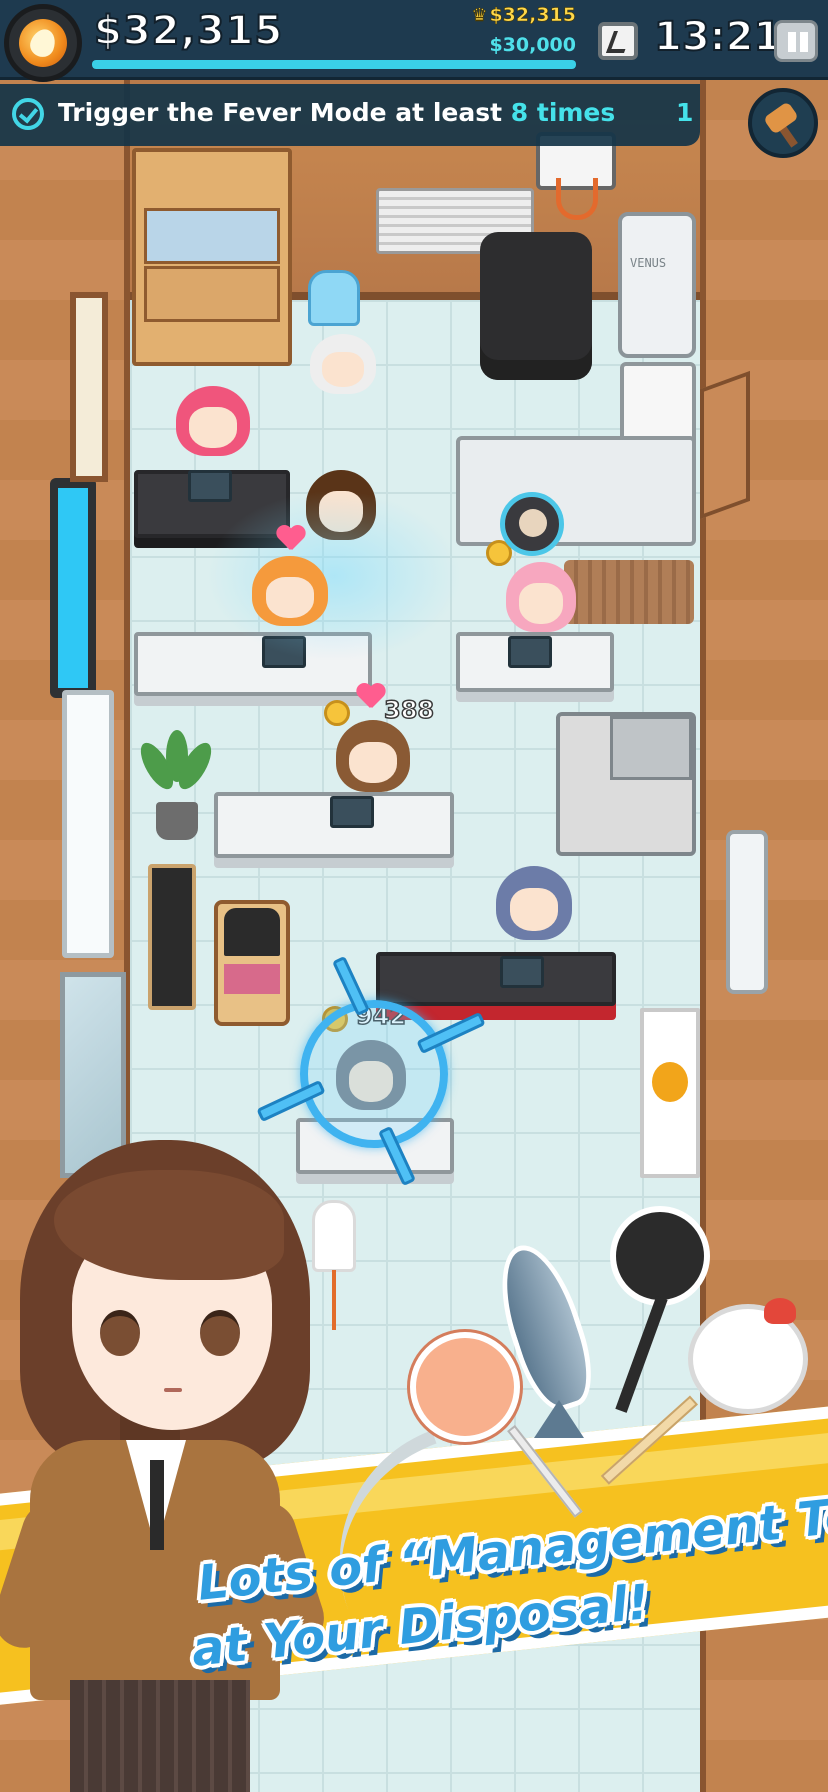 This screenshot has height=1792, width=828. I want to click on fever-mode-button, so click(43, 43).